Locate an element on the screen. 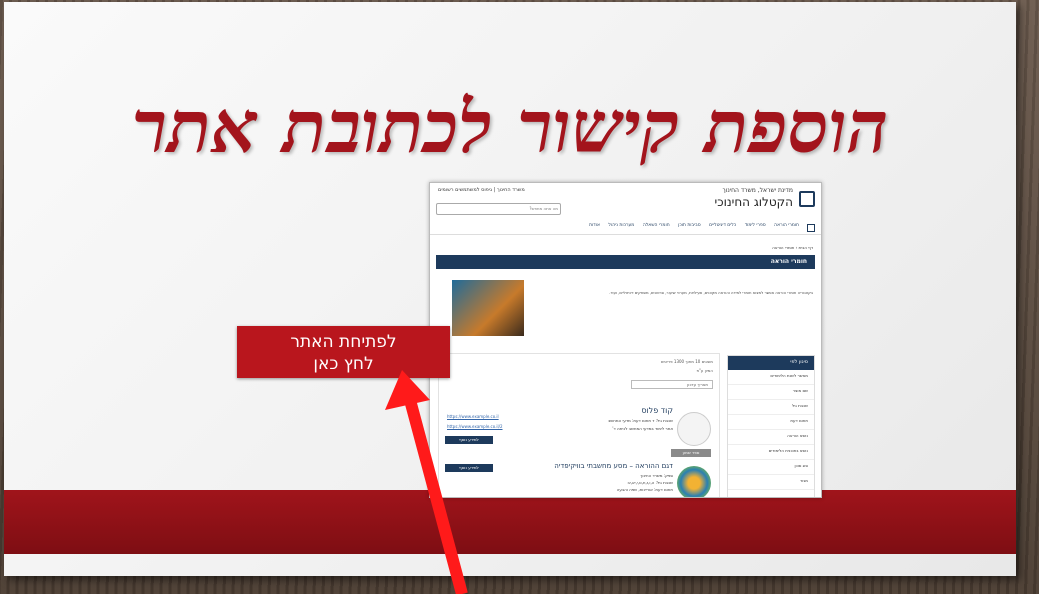  filter-item: שם מוצר is located at coordinates (771, 392).